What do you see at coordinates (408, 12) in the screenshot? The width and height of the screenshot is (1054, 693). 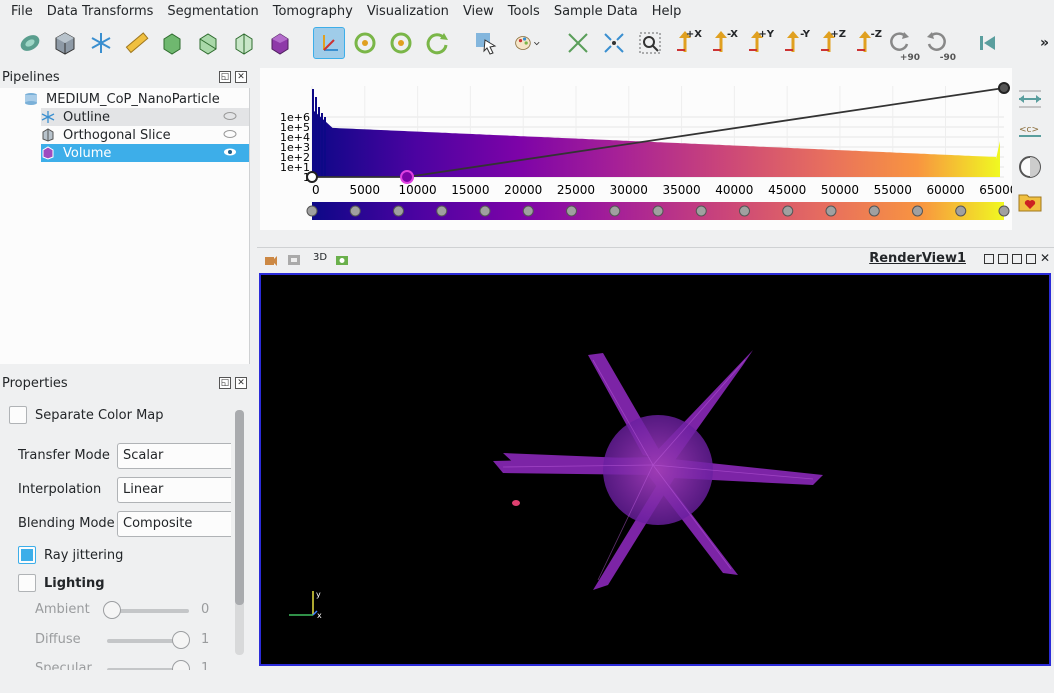 I see `menu-visualization: Visualization` at bounding box center [408, 12].